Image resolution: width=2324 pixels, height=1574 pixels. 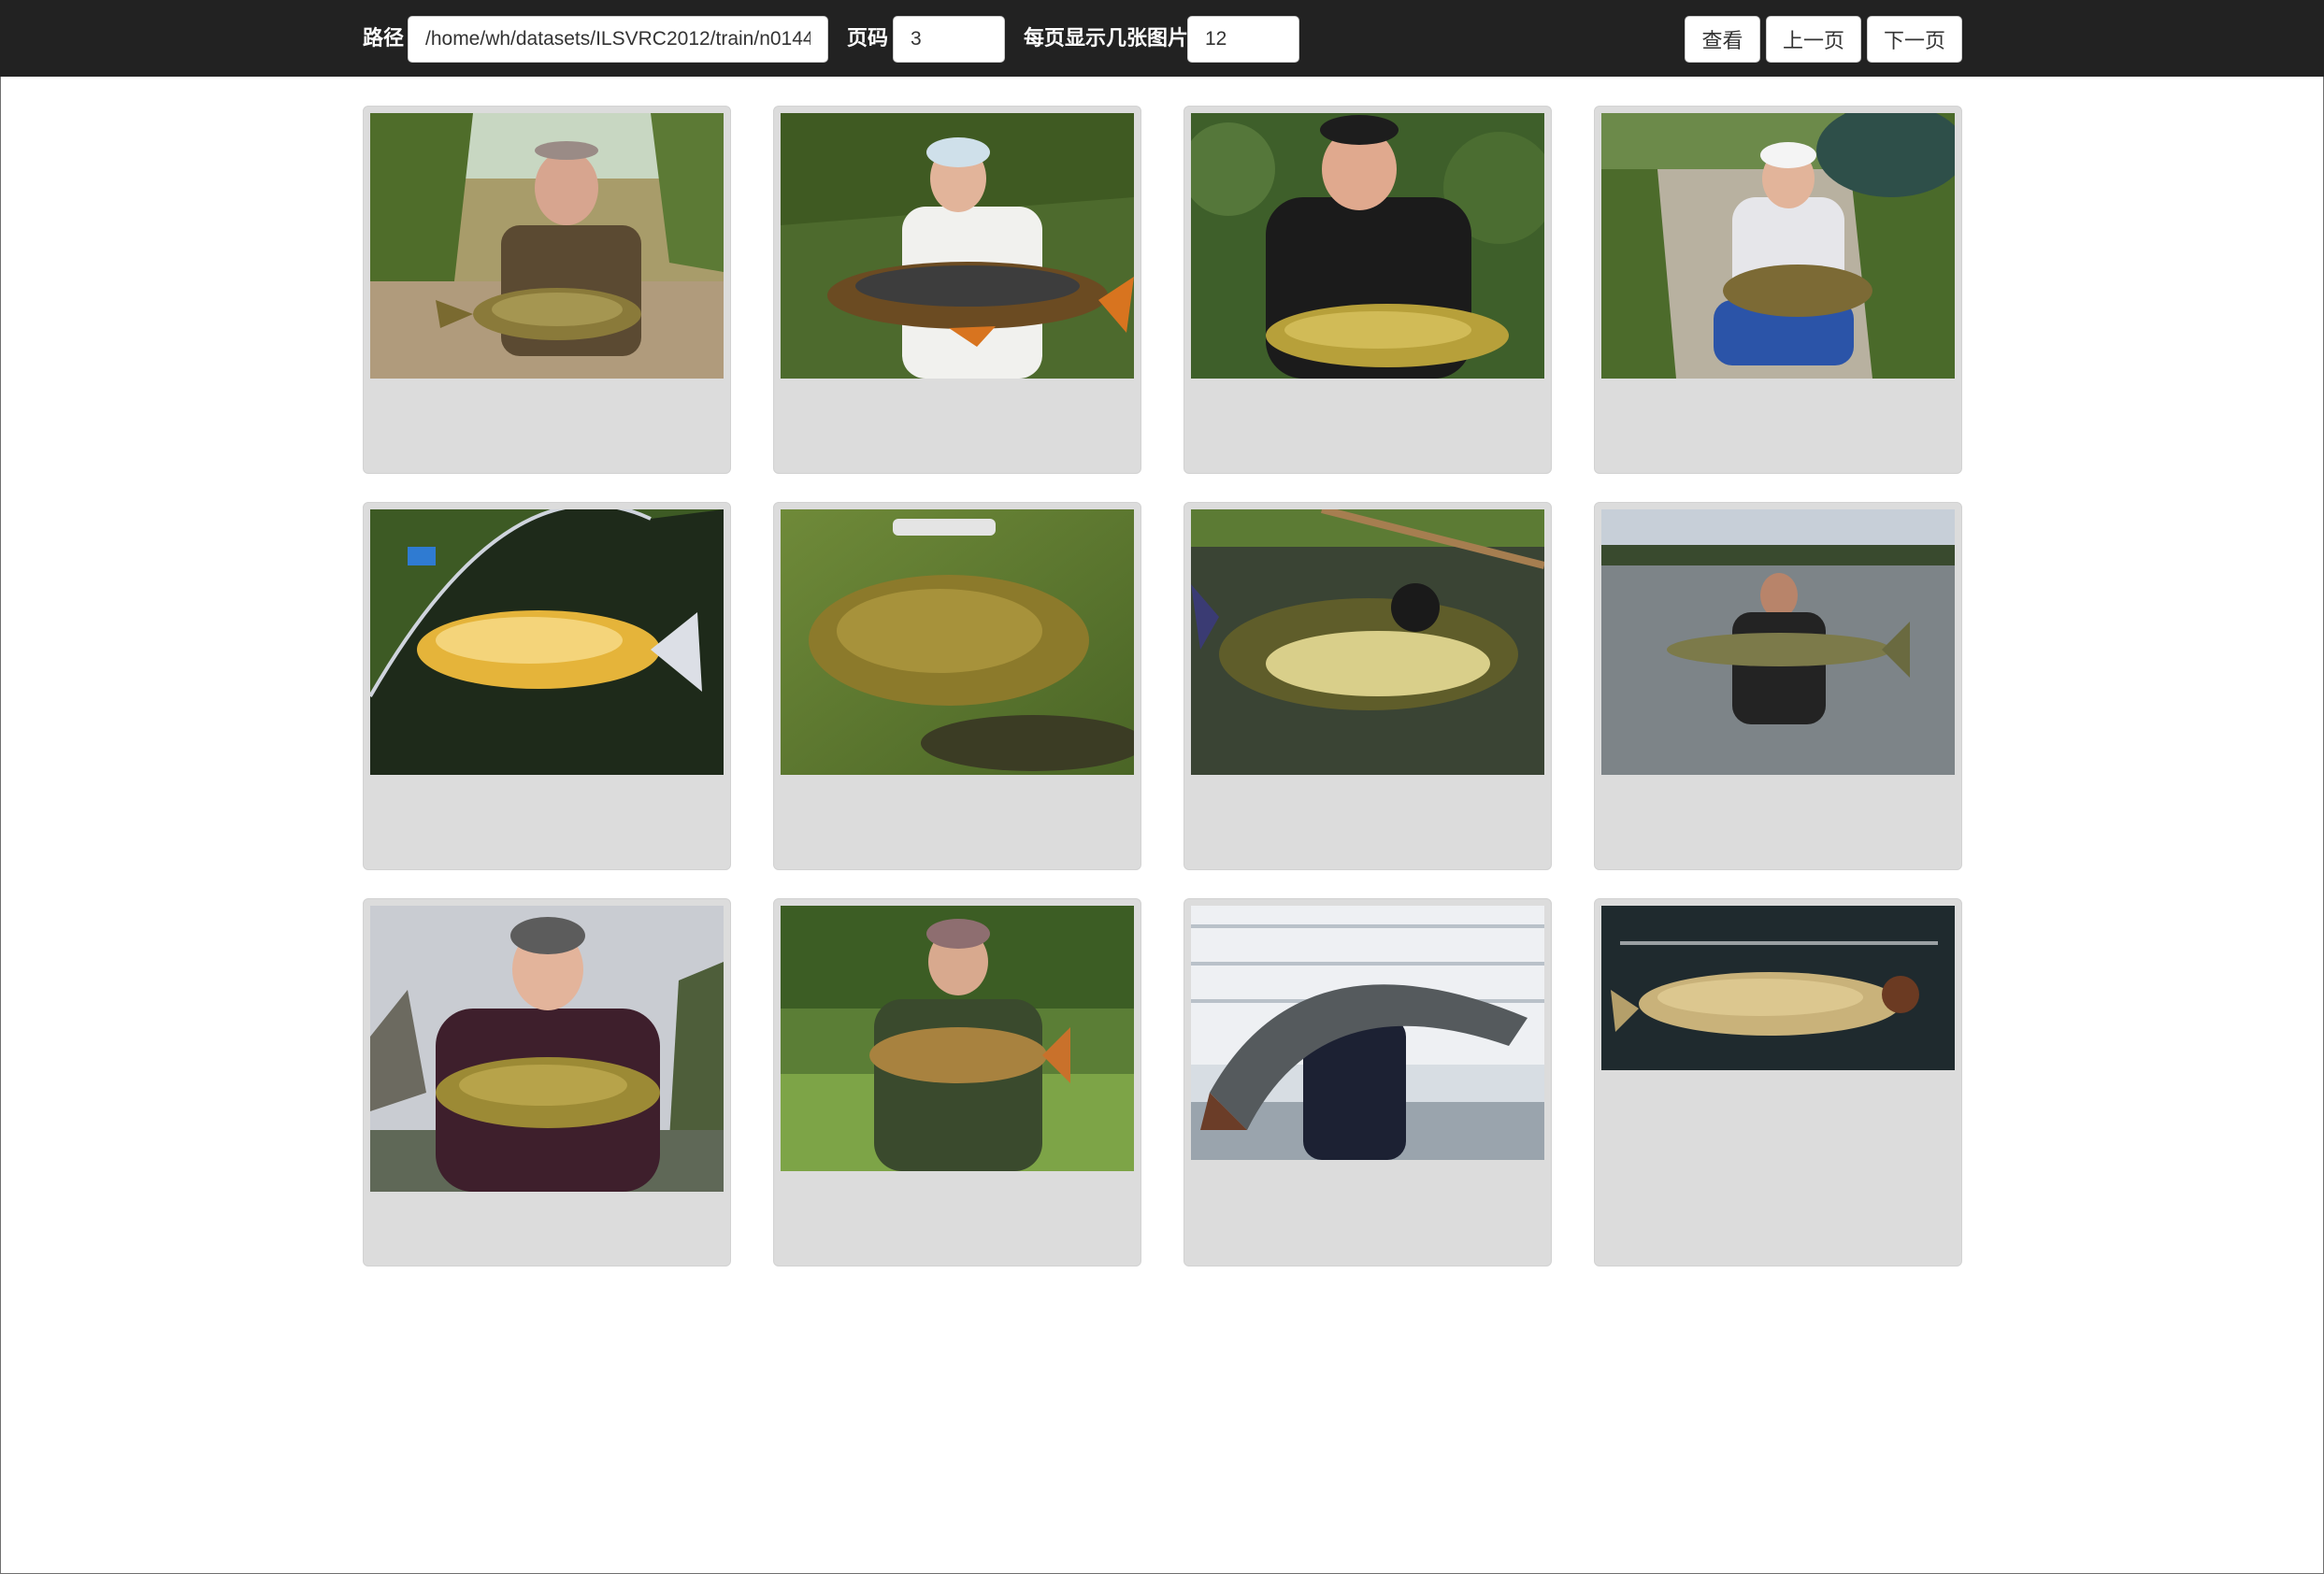 What do you see at coordinates (1778, 988) in the screenshot?
I see `gallery-image-tench-in-net-with-reel` at bounding box center [1778, 988].